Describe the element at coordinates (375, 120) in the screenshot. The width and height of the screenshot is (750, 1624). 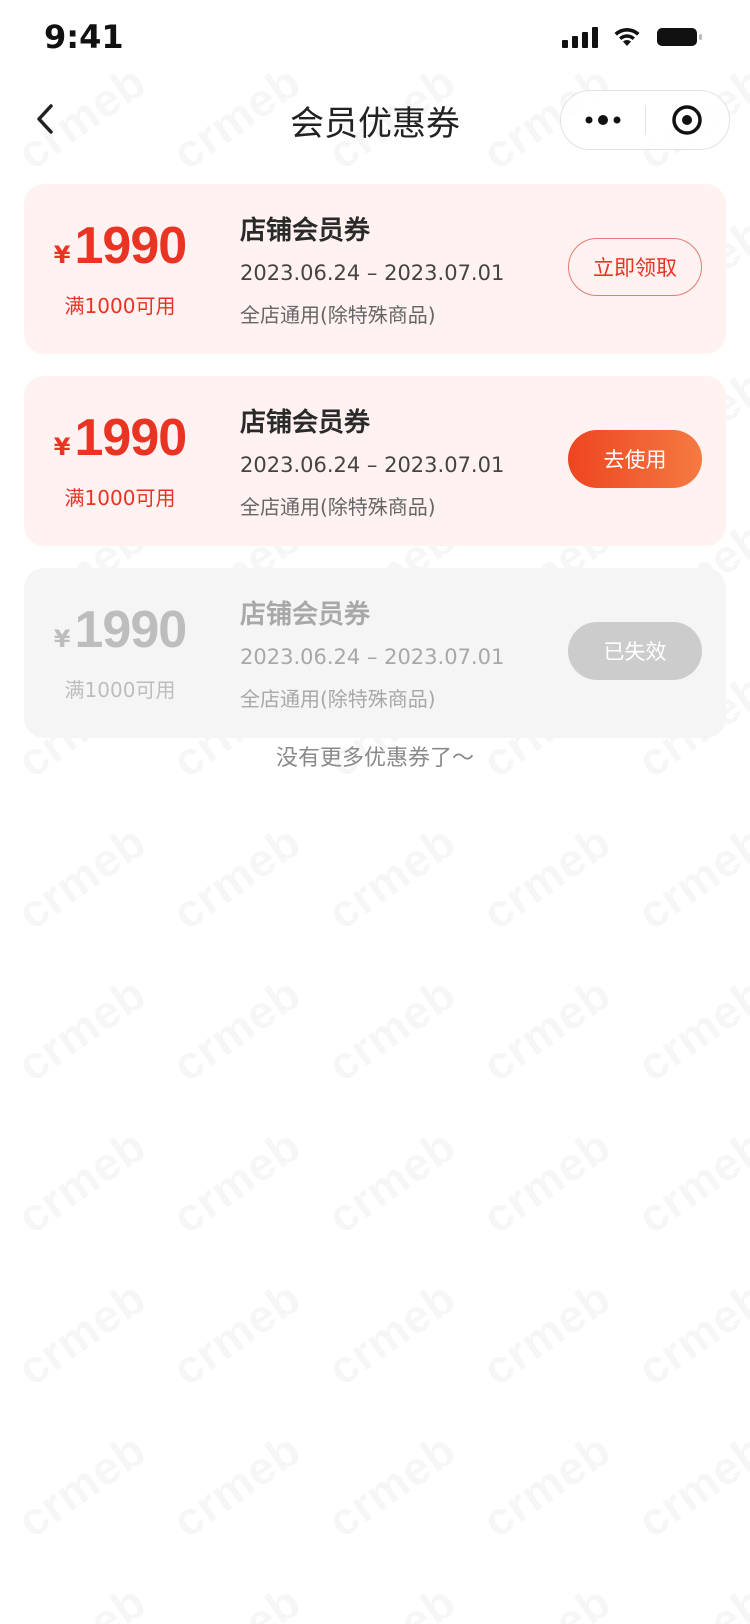
I see `nav-bar: 会员优惠券` at that location.